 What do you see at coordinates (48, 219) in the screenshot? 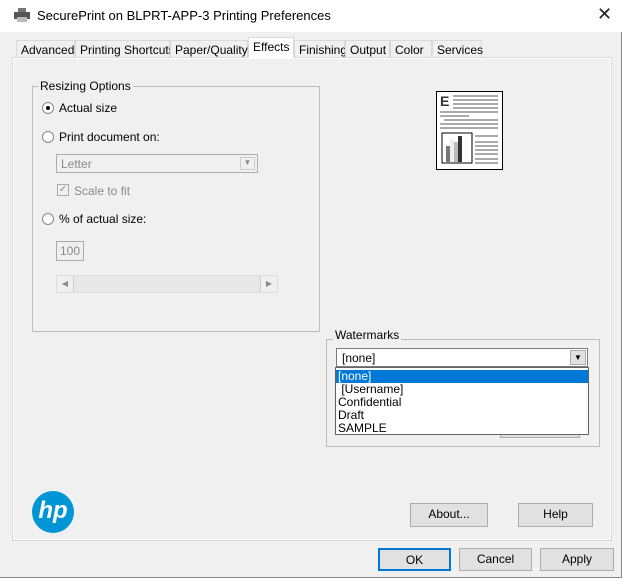
I see `percent-size-radio` at bounding box center [48, 219].